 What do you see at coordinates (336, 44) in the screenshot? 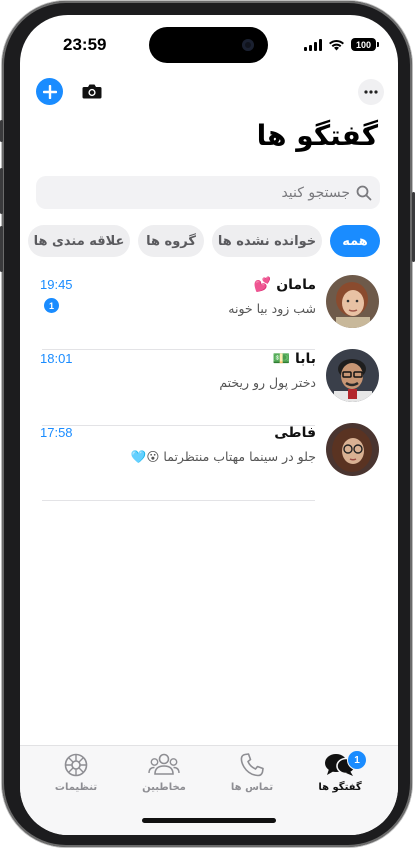
I see `wifi-icon` at bounding box center [336, 44].